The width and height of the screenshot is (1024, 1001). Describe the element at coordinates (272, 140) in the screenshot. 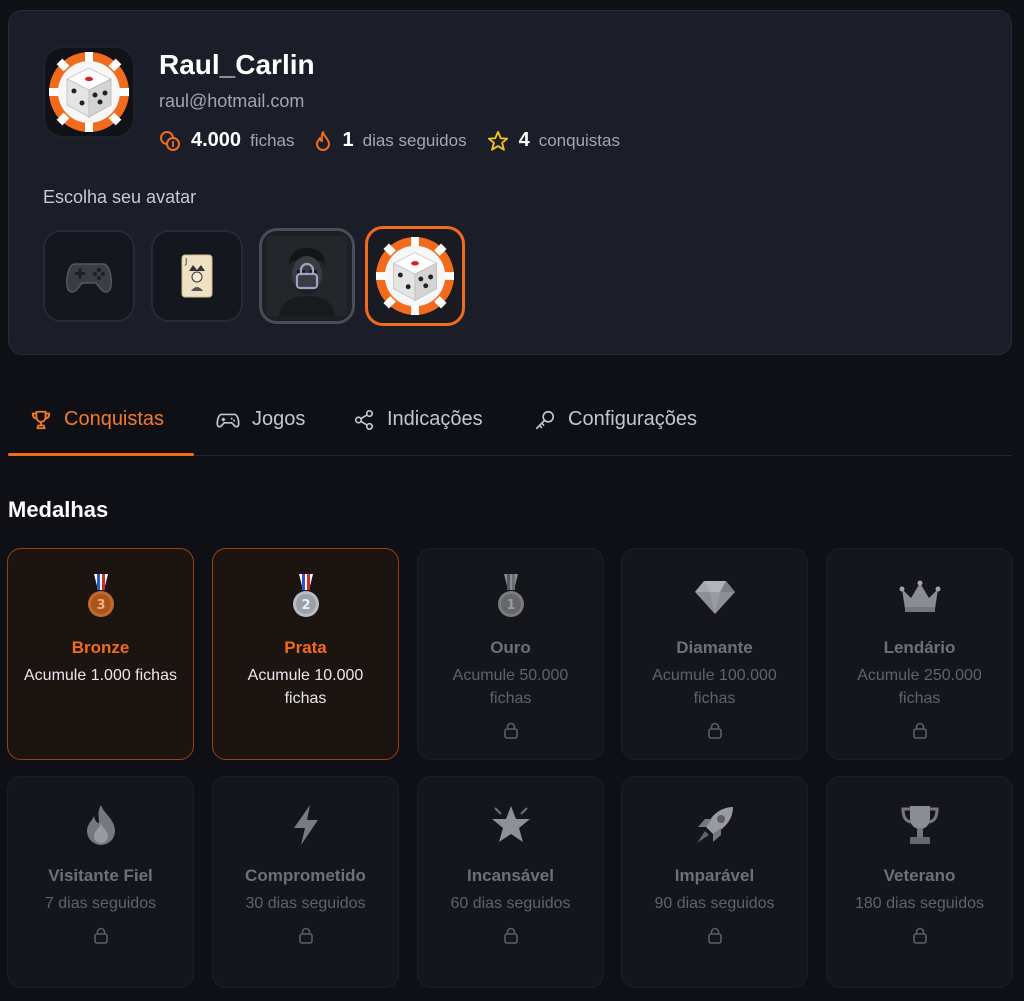

I see `stat-label: fichas` at that location.